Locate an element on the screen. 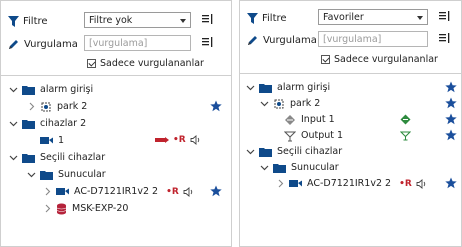 The width and height of the screenshot is (462, 247). recording-bar-icon is located at coordinates (162, 140).